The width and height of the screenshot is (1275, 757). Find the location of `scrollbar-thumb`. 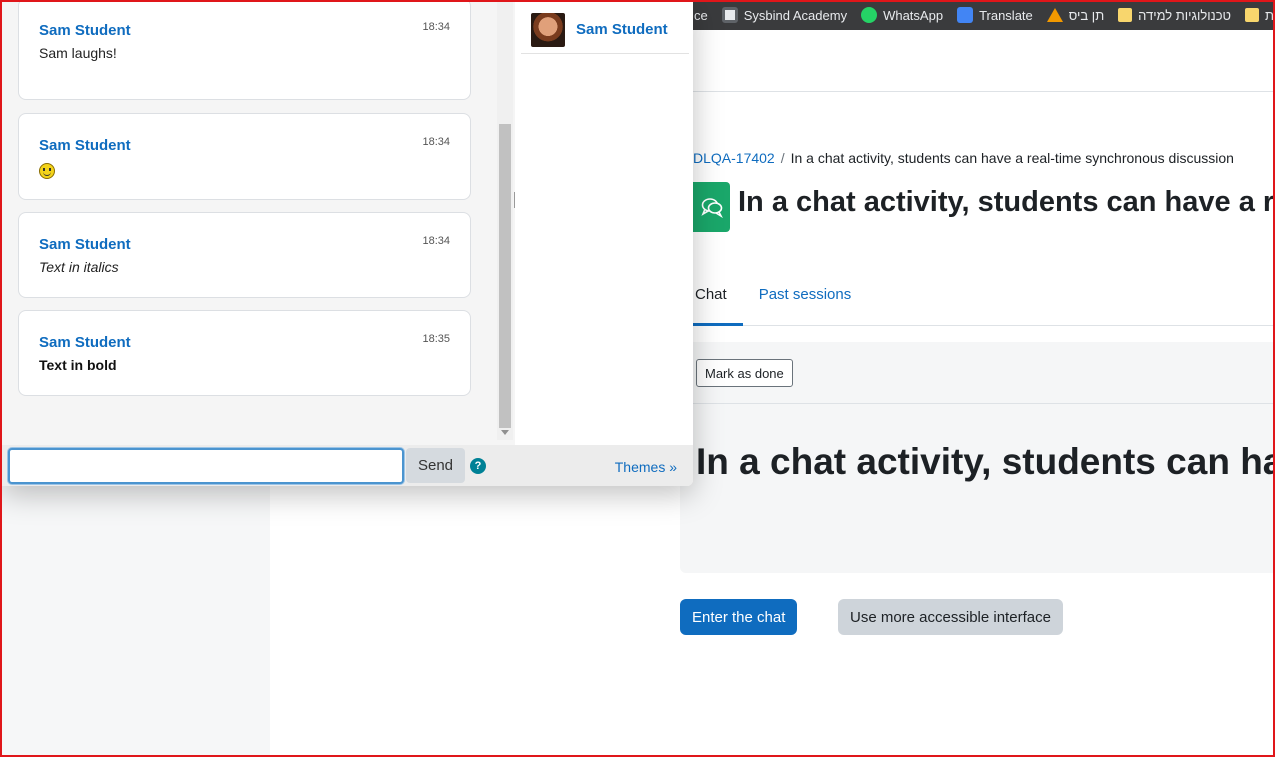

scrollbar-thumb is located at coordinates (505, 276).